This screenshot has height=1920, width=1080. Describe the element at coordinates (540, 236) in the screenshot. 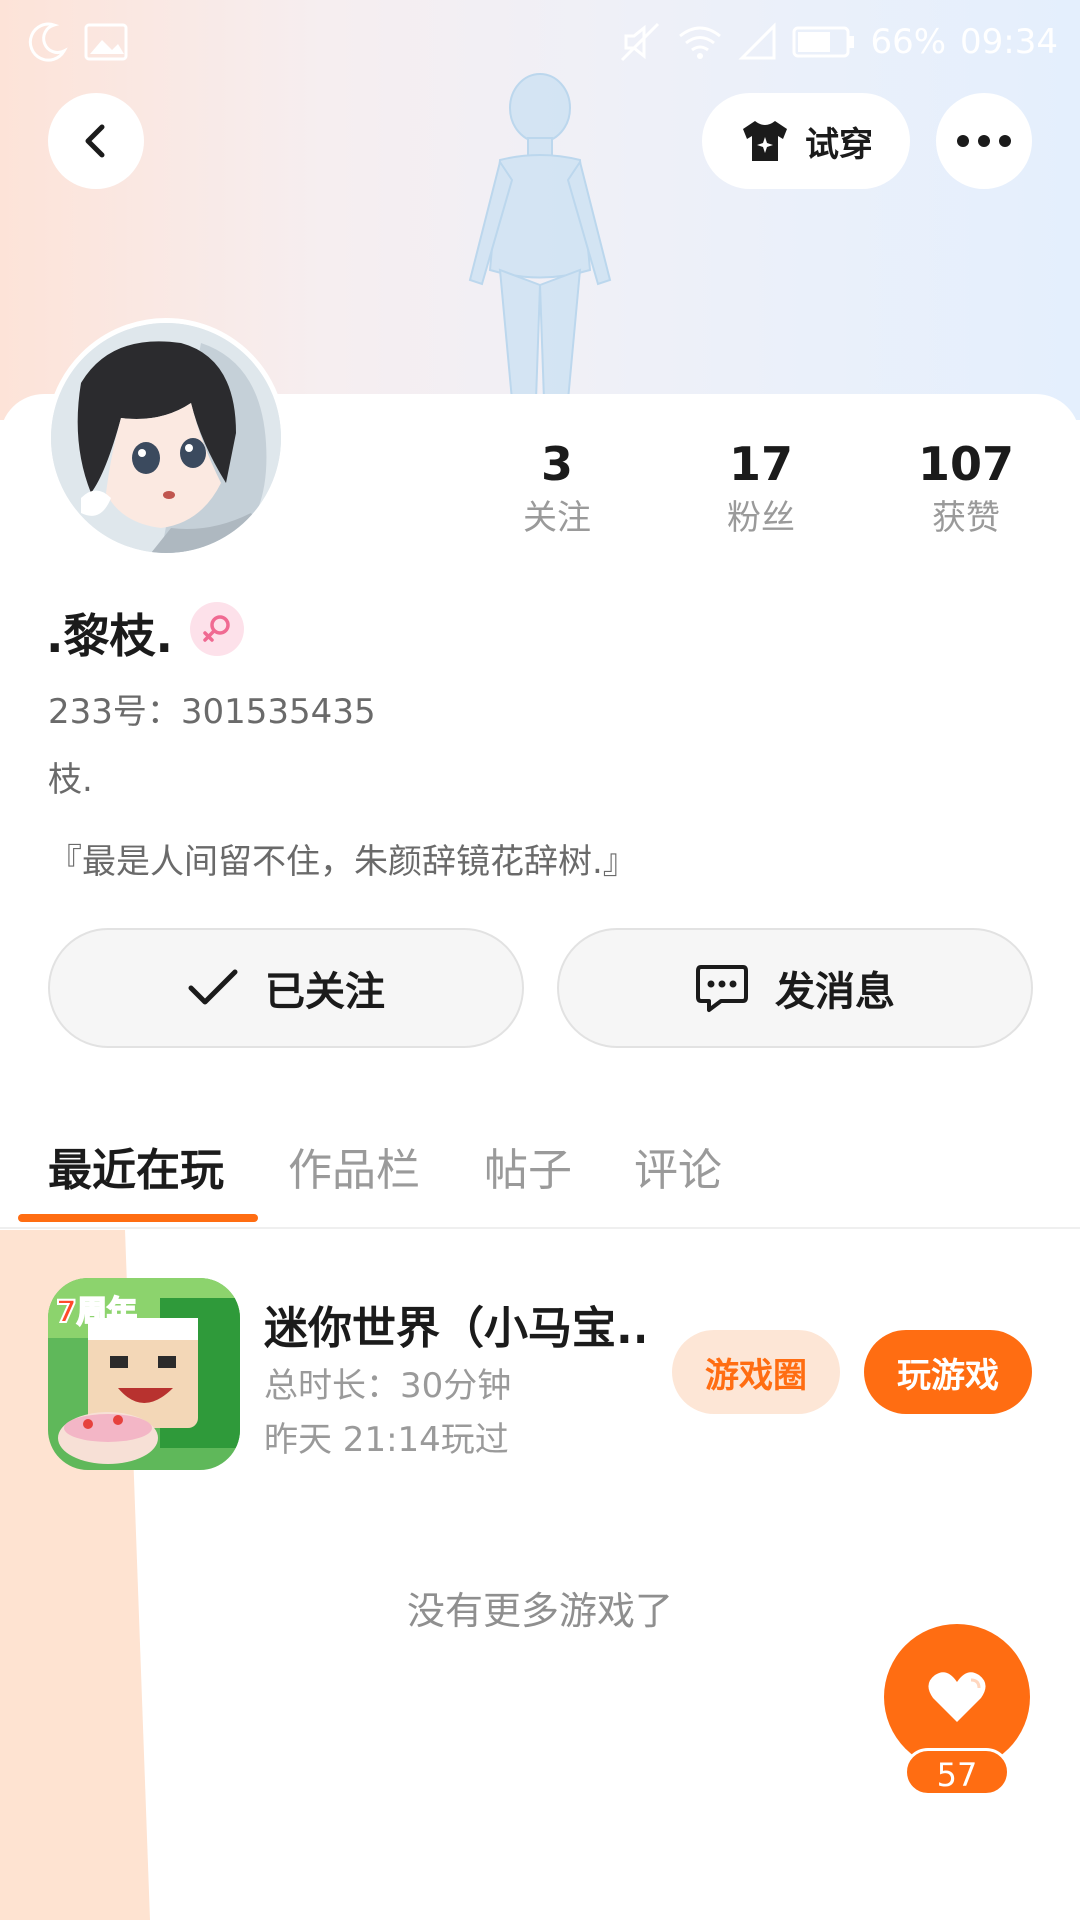

I see `avatar-3d-figure` at that location.